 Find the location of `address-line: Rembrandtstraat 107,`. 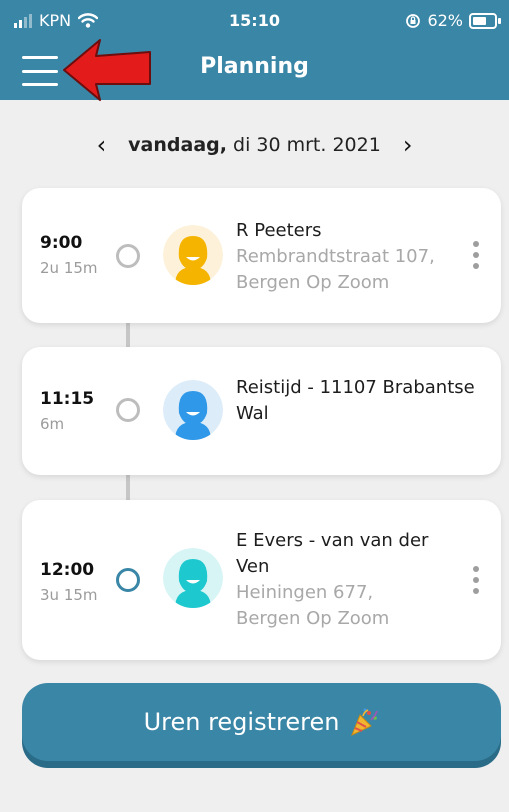

address-line: Rembrandtstraat 107, is located at coordinates (335, 256).